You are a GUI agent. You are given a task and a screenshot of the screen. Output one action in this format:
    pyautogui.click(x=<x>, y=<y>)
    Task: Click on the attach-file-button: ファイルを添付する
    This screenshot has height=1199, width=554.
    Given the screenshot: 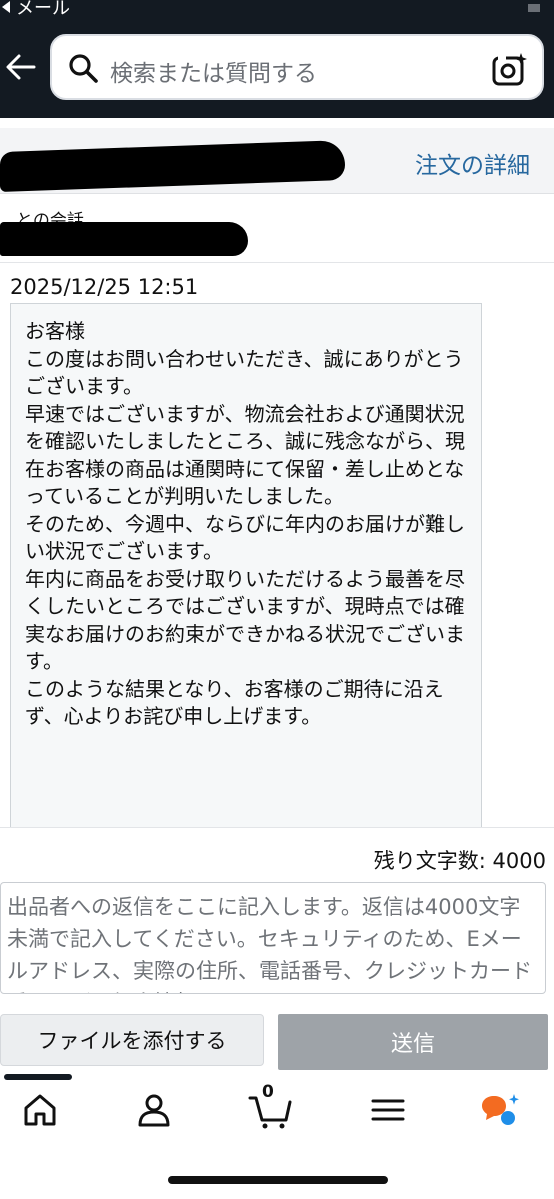 What is the action you would take?
    pyautogui.click(x=132, y=1040)
    